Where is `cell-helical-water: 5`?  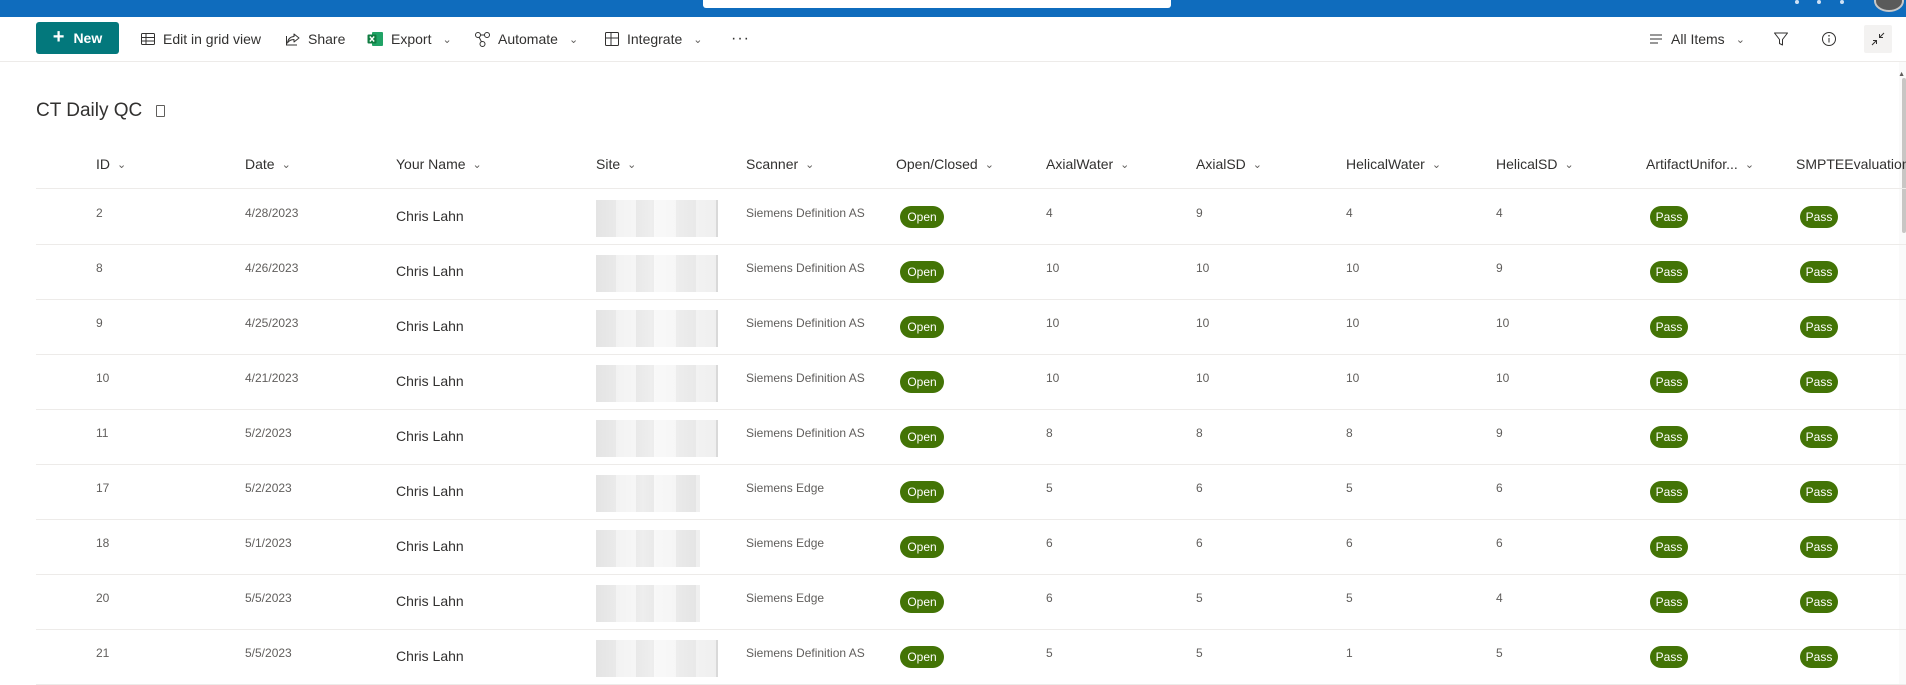
cell-helical-water: 5 is located at coordinates (1349, 598).